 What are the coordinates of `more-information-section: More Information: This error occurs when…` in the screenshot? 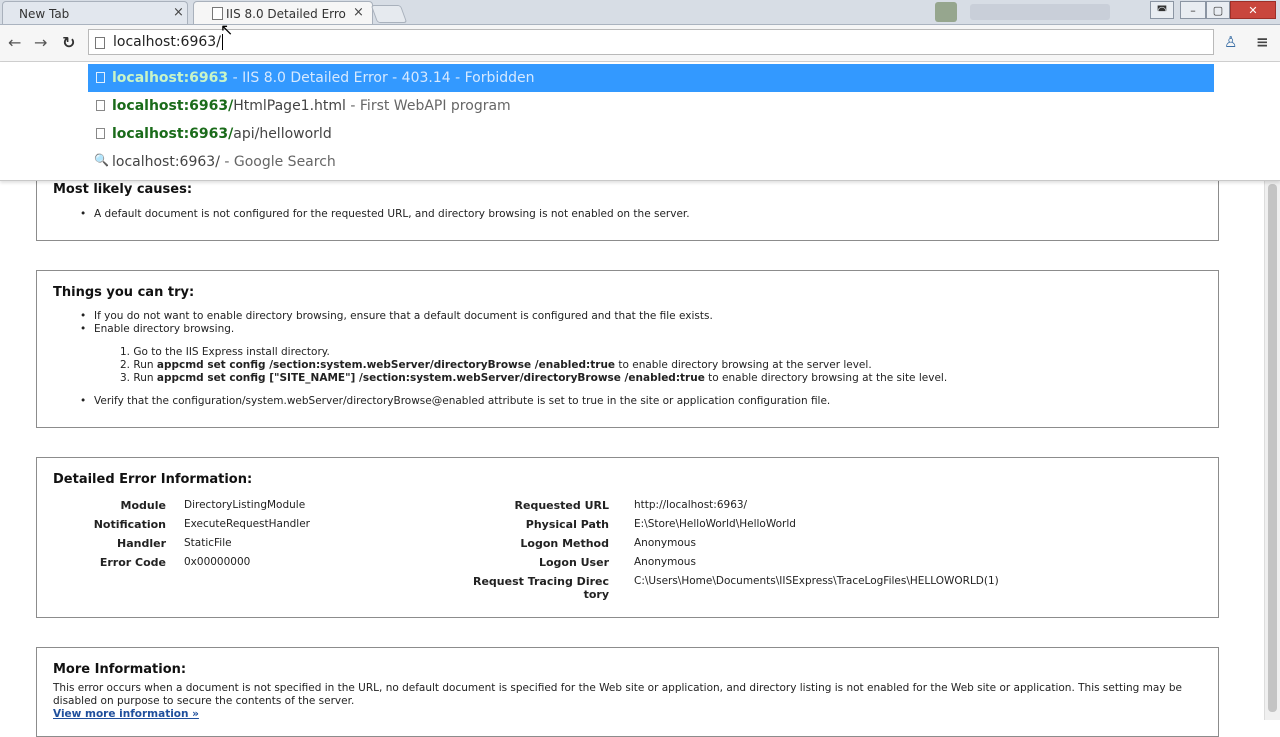 It's located at (627, 692).